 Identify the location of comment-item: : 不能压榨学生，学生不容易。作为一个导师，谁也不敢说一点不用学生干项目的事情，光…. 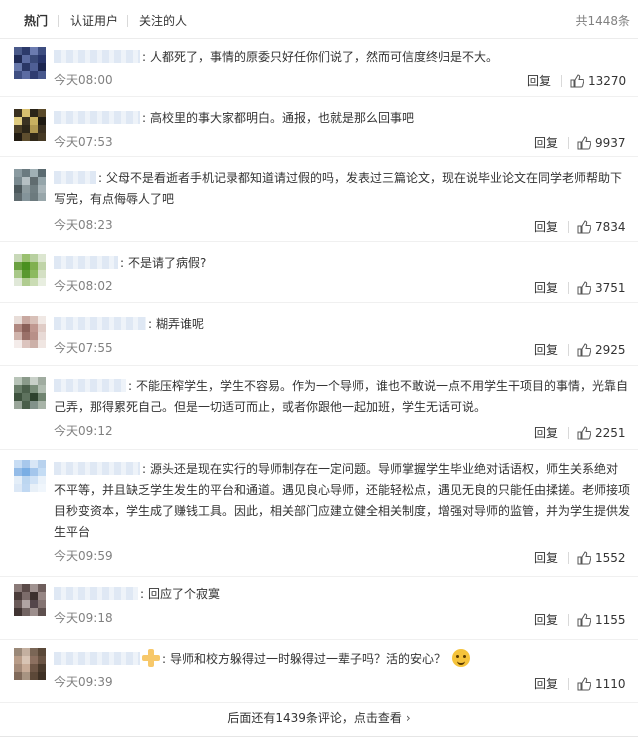
(319, 408).